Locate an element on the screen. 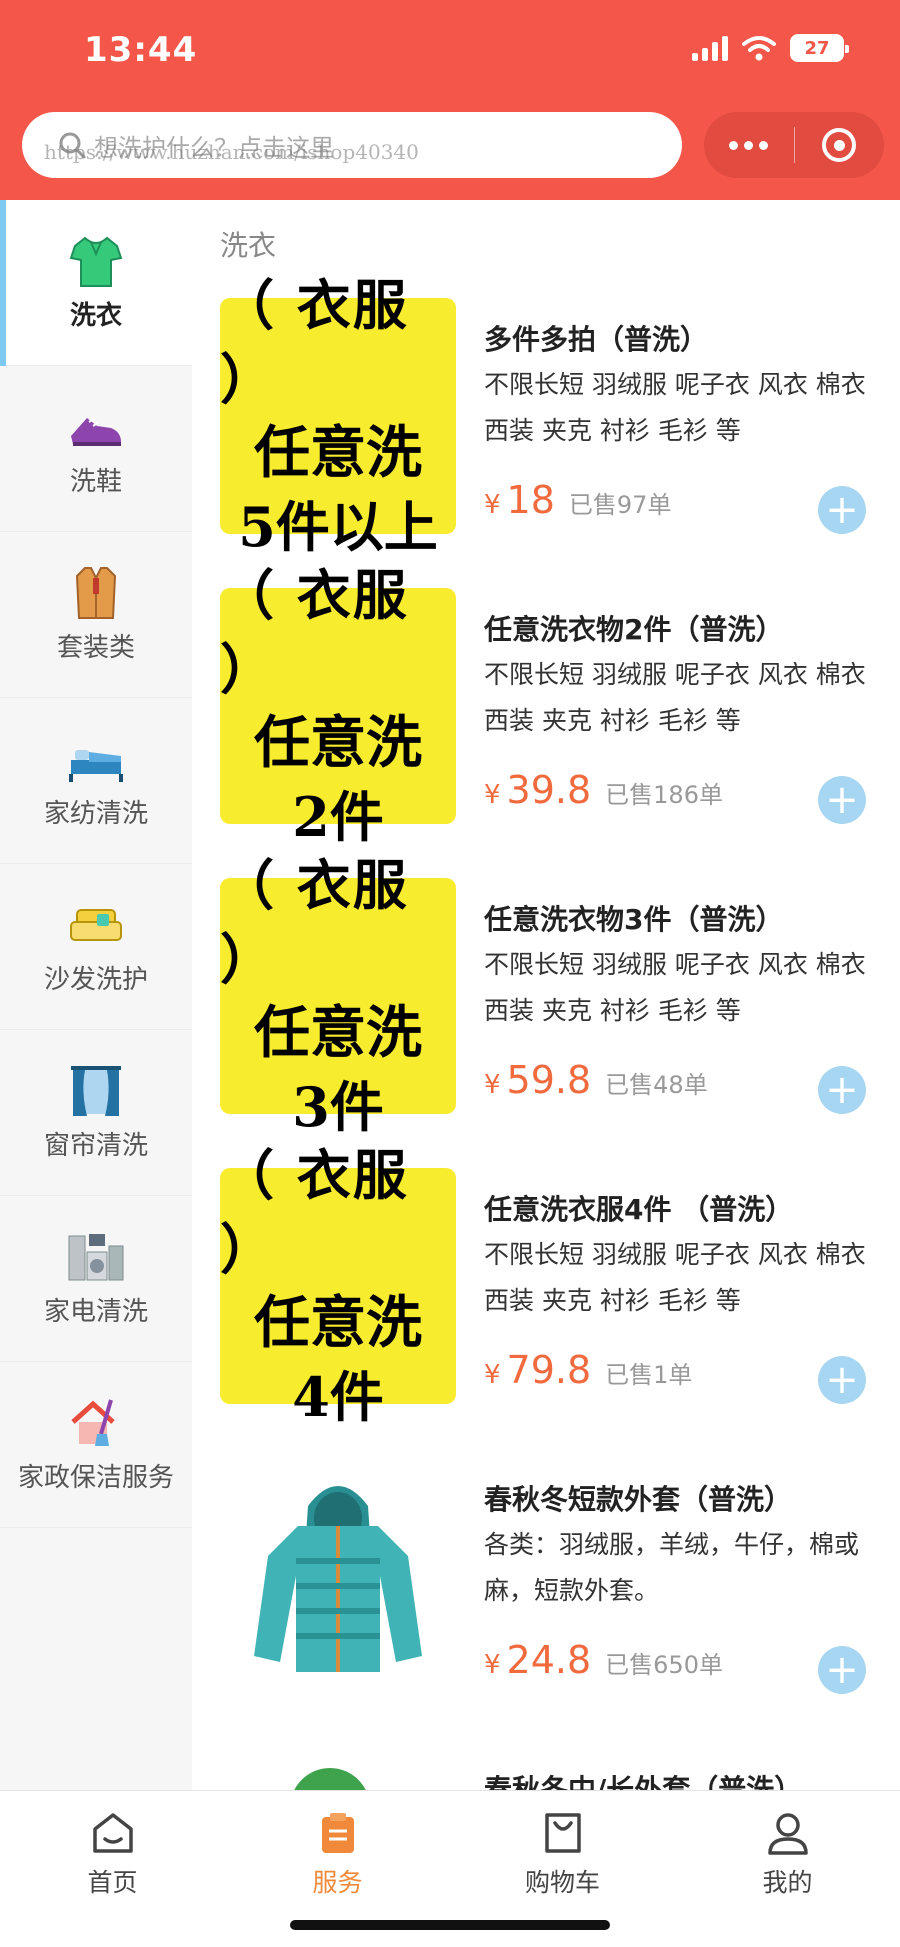 The height and width of the screenshot is (1947, 900). price-value: 59.8 is located at coordinates (549, 1080).